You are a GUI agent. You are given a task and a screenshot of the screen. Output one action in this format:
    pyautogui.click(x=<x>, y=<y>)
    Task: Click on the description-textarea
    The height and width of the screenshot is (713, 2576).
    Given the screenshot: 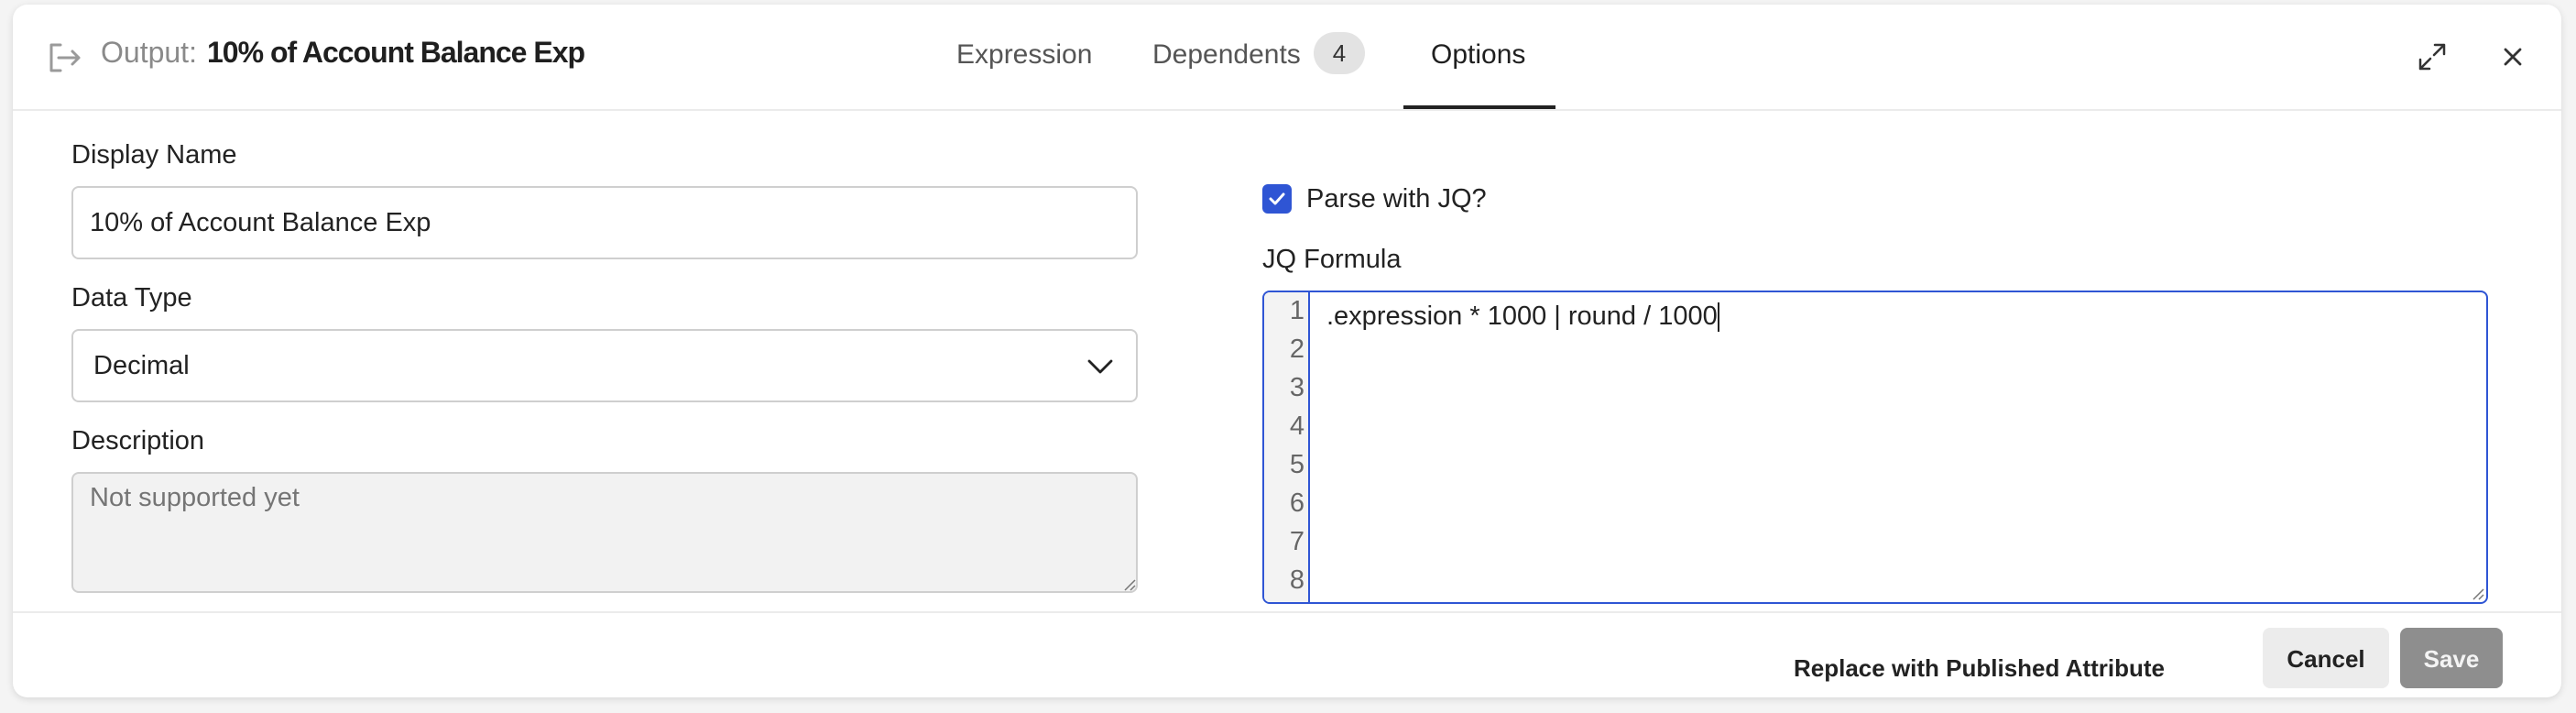 What is the action you would take?
    pyautogui.click(x=605, y=532)
    